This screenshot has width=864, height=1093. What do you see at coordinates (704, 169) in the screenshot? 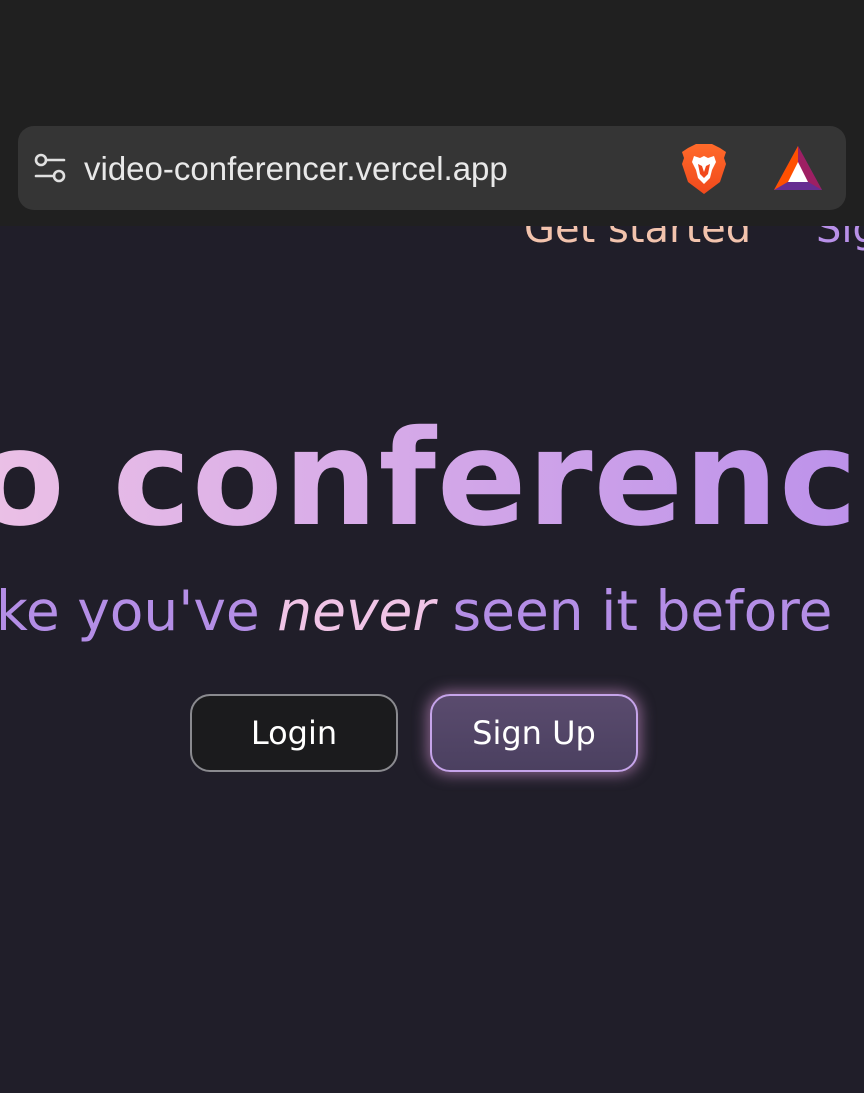
I see `brave-shields-icon` at bounding box center [704, 169].